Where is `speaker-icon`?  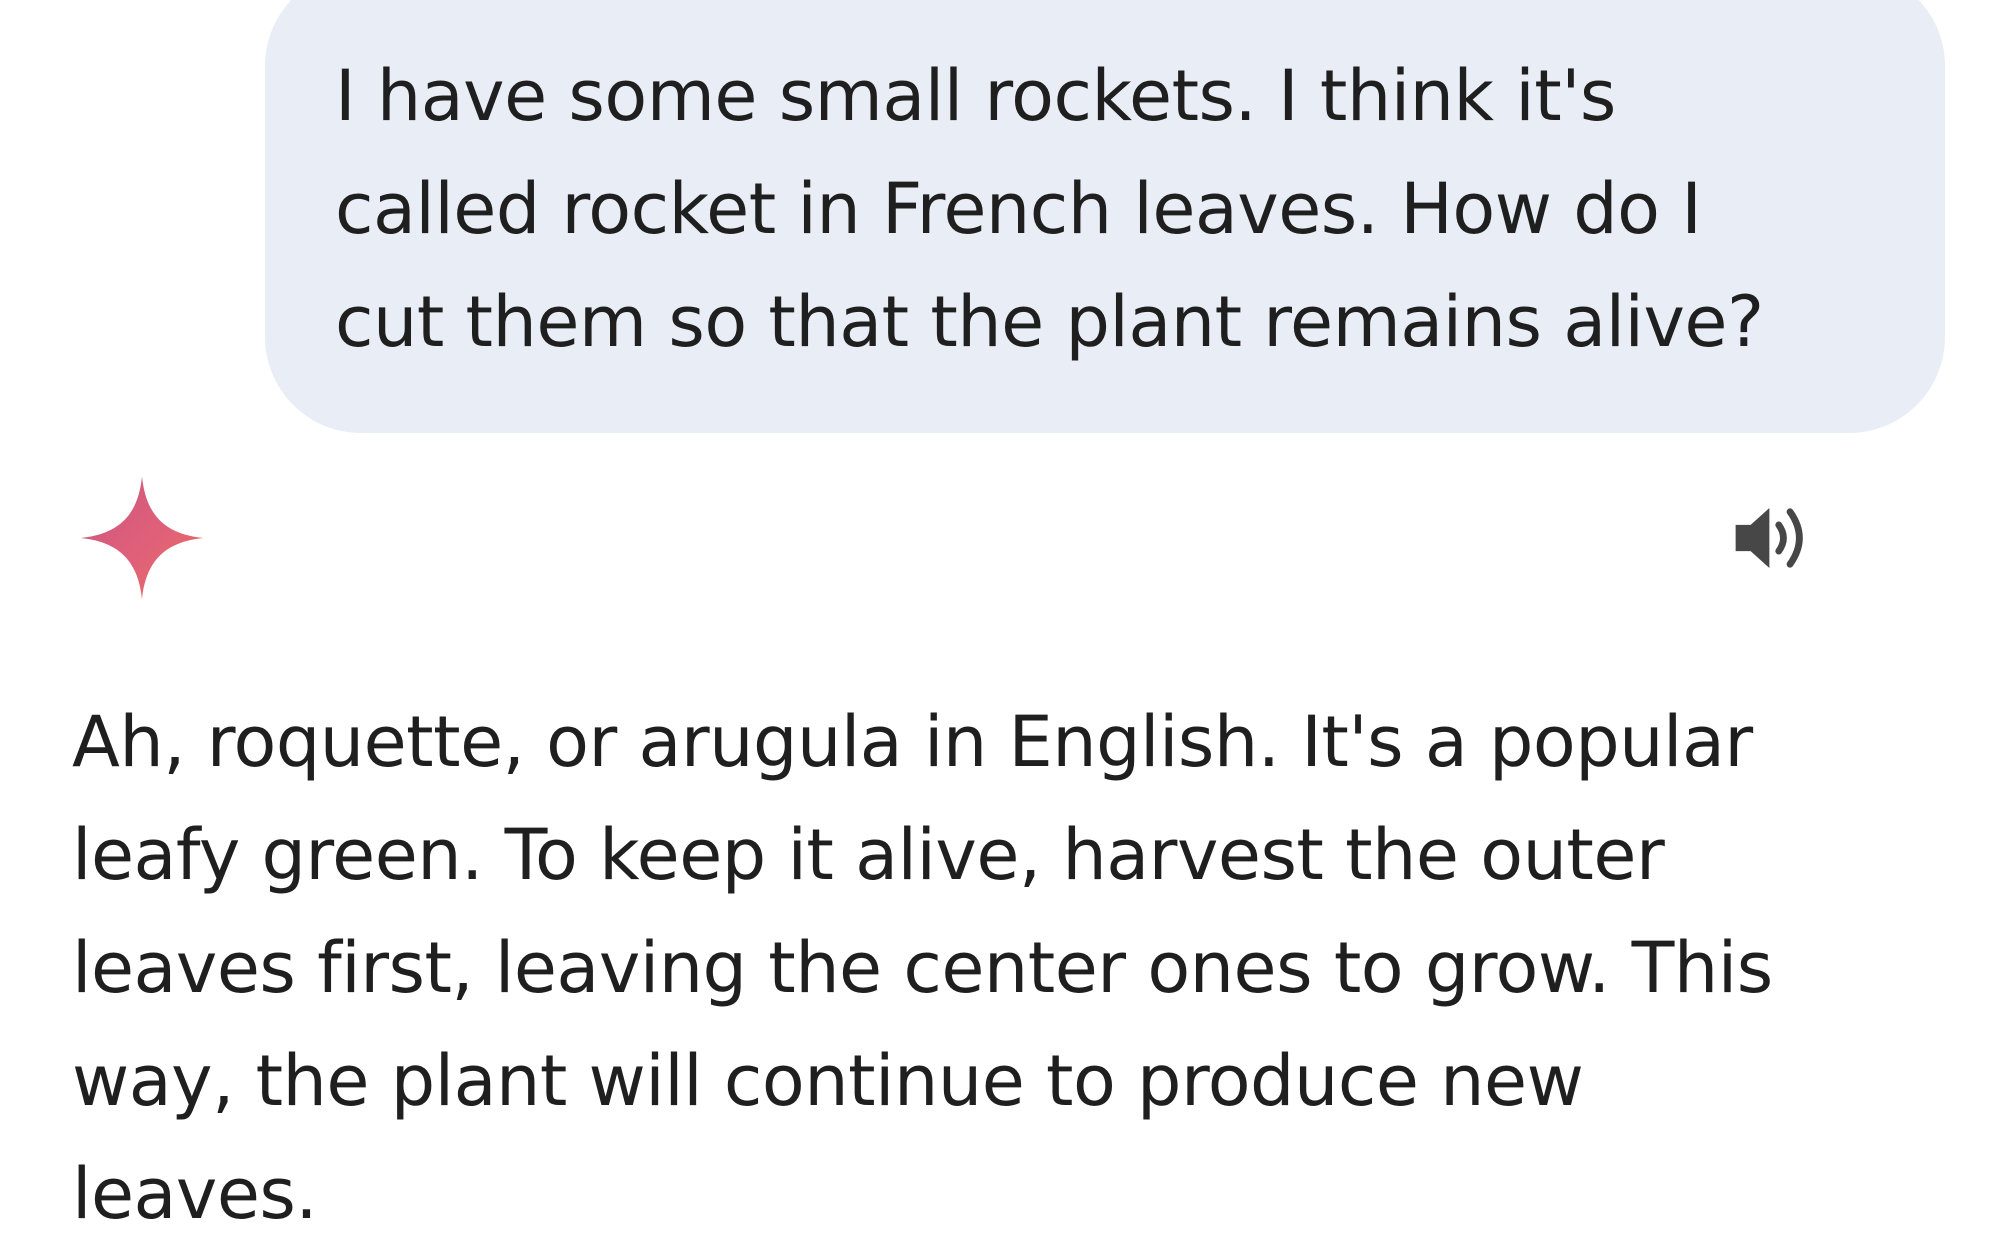
speaker-icon is located at coordinates (1775, 538).